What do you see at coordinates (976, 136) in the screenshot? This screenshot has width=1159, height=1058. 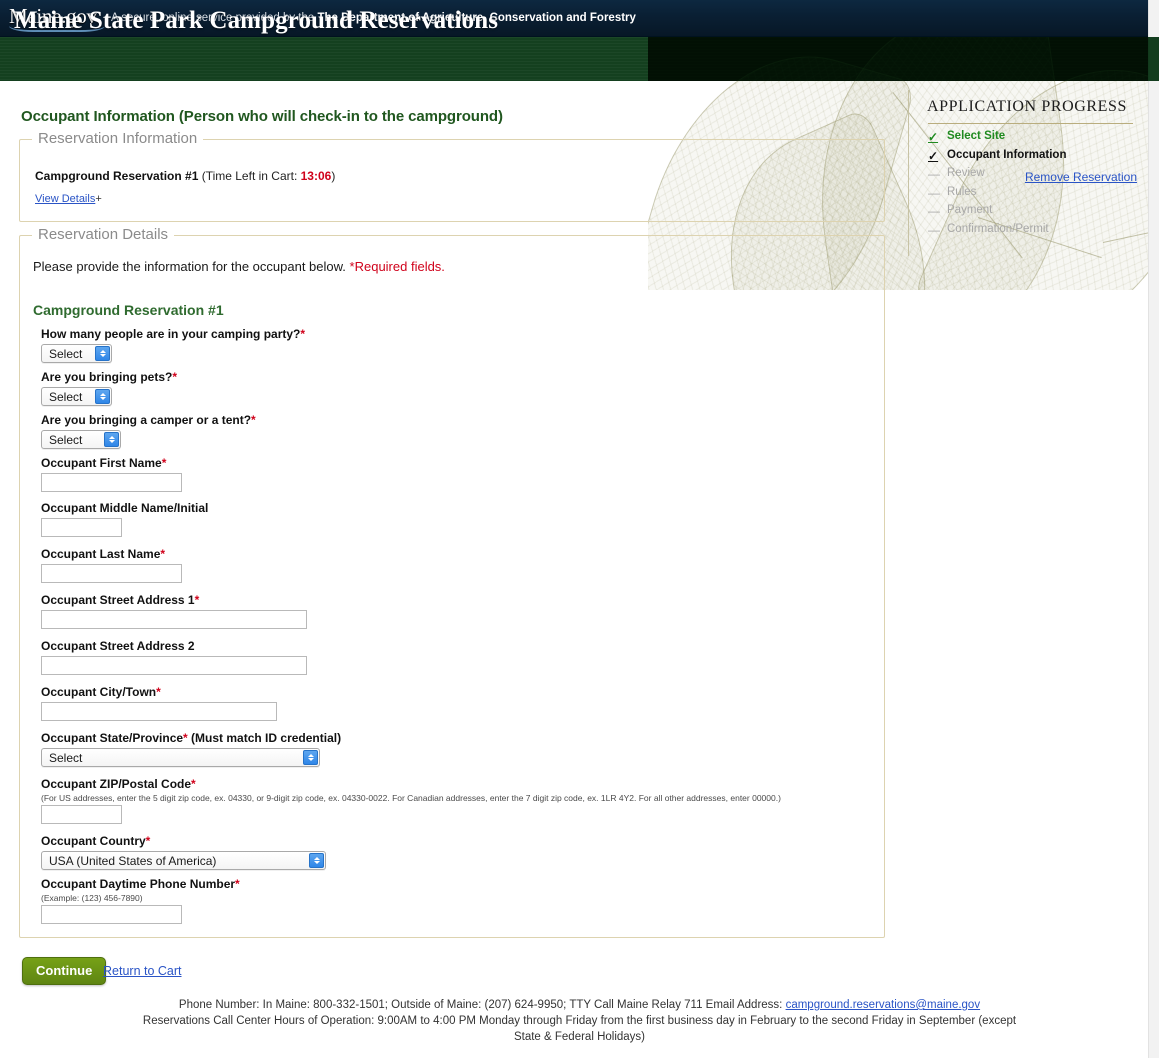 I see `progress-step-label: Select Site` at bounding box center [976, 136].